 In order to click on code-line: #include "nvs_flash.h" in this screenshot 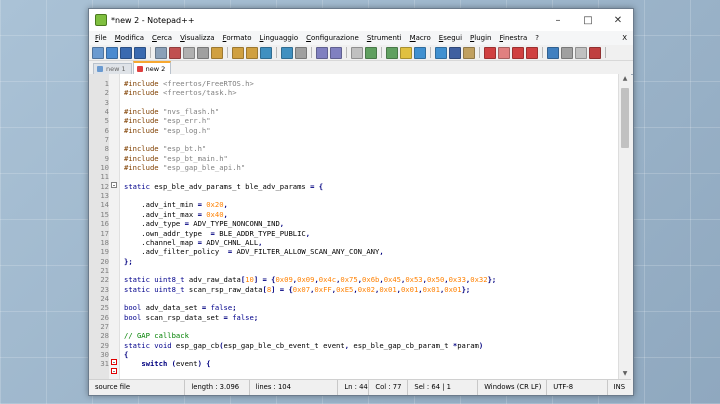, I will do `click(371, 111)`.